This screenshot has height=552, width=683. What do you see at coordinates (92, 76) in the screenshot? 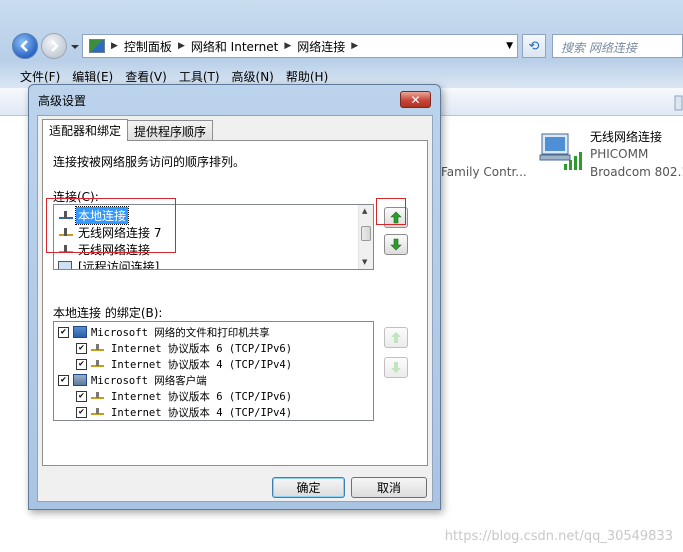
I see `menu-edit: 编辑(E)` at bounding box center [92, 76].